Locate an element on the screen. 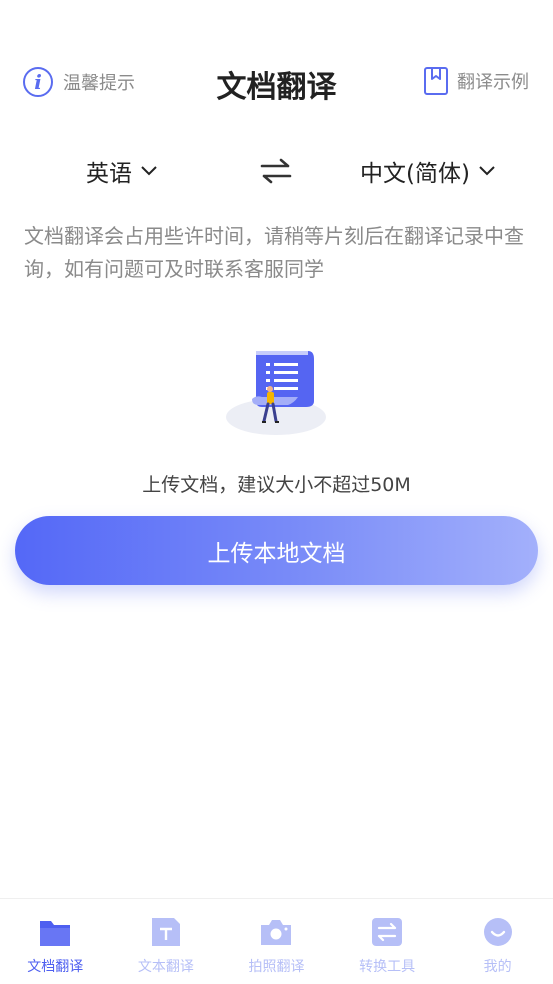  tab-label: 我的 is located at coordinates (497, 967).